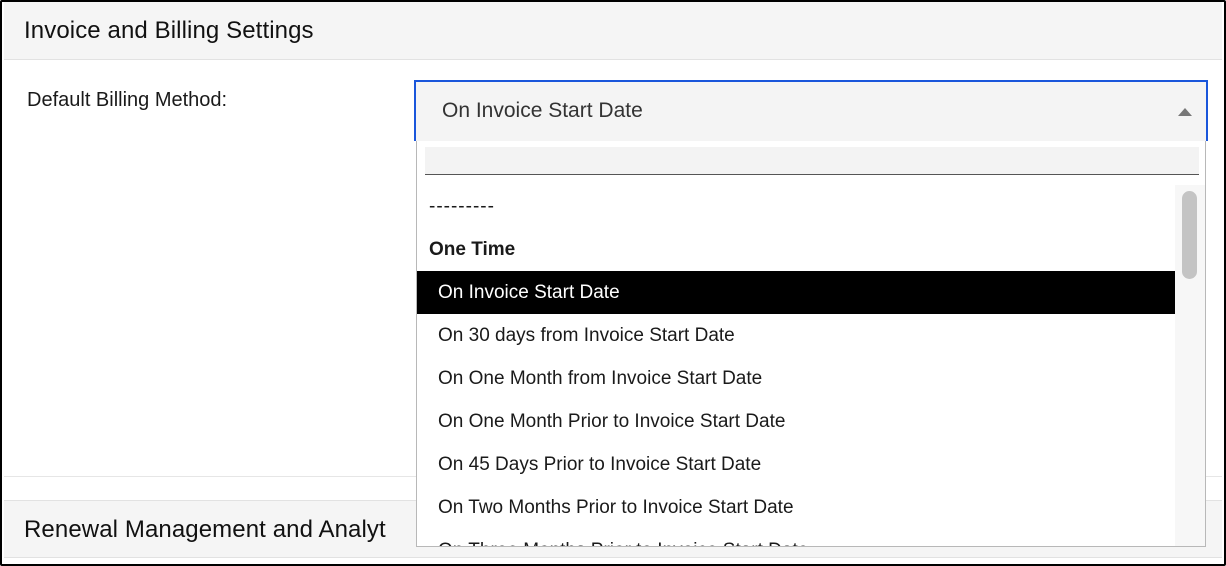  What do you see at coordinates (812, 161) in the screenshot?
I see `dropdown-search-input` at bounding box center [812, 161].